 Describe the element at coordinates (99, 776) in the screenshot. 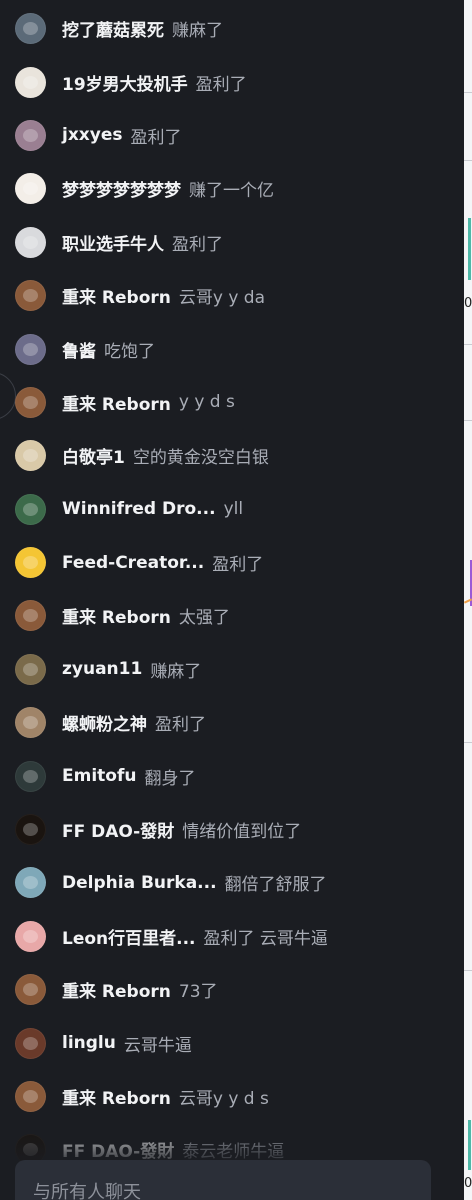

I see `chat-username: Emitofu` at that location.